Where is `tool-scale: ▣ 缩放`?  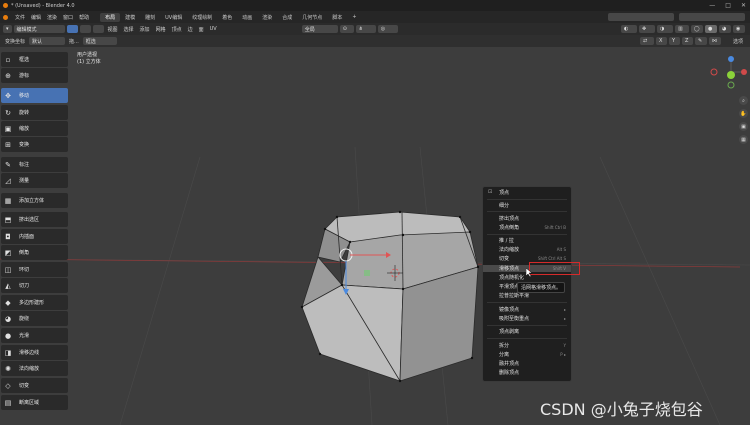 tool-scale: ▣ 缩放 is located at coordinates (34, 128).